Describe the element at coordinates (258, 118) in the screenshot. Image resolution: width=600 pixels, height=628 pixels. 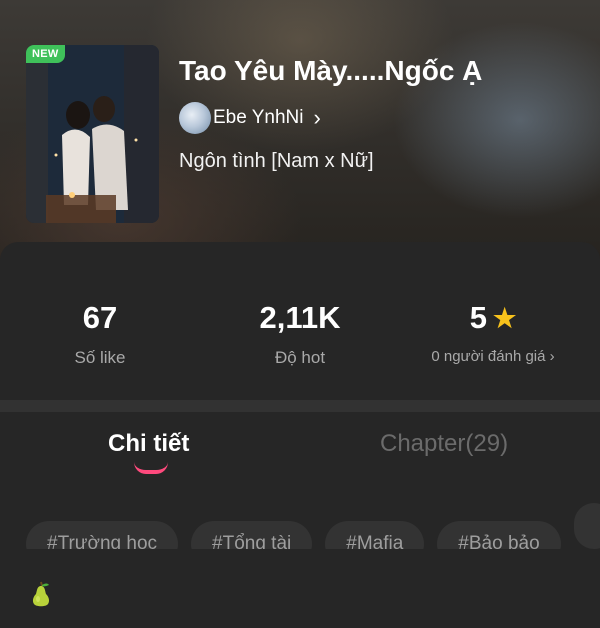
I see `author-name: Ebe YnhNi` at that location.